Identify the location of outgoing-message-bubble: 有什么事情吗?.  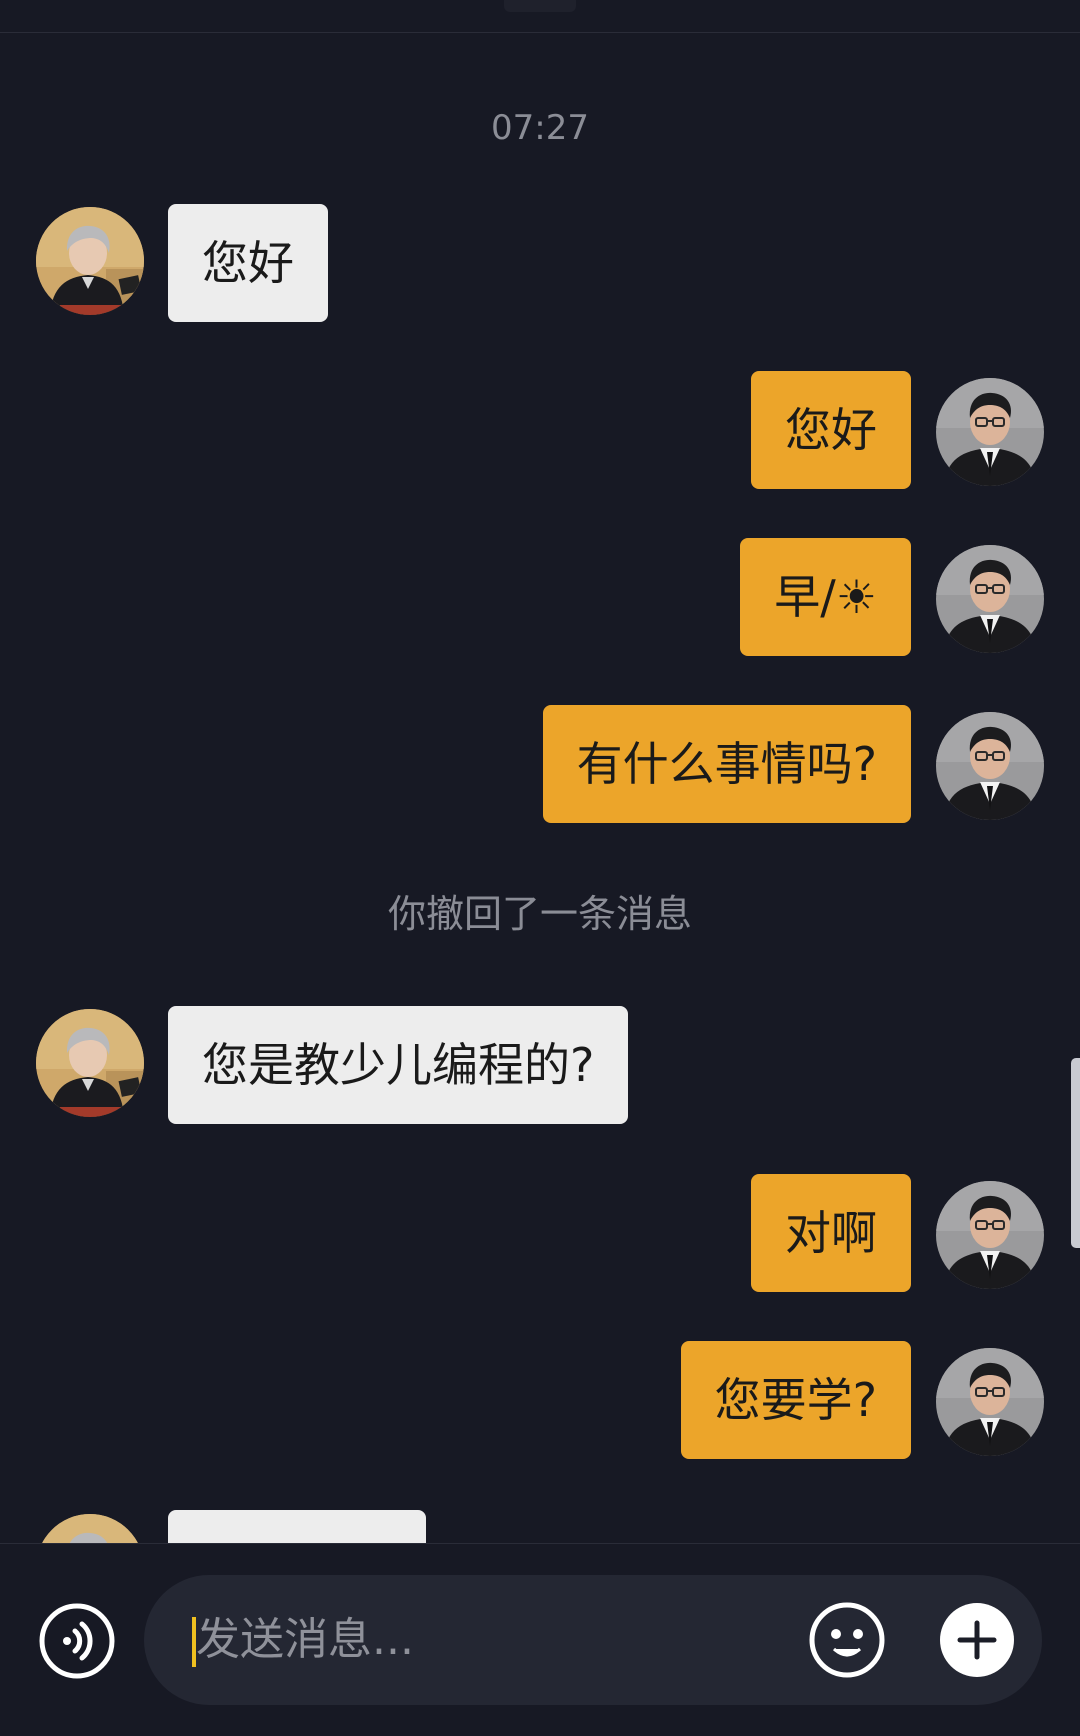
(726, 764).